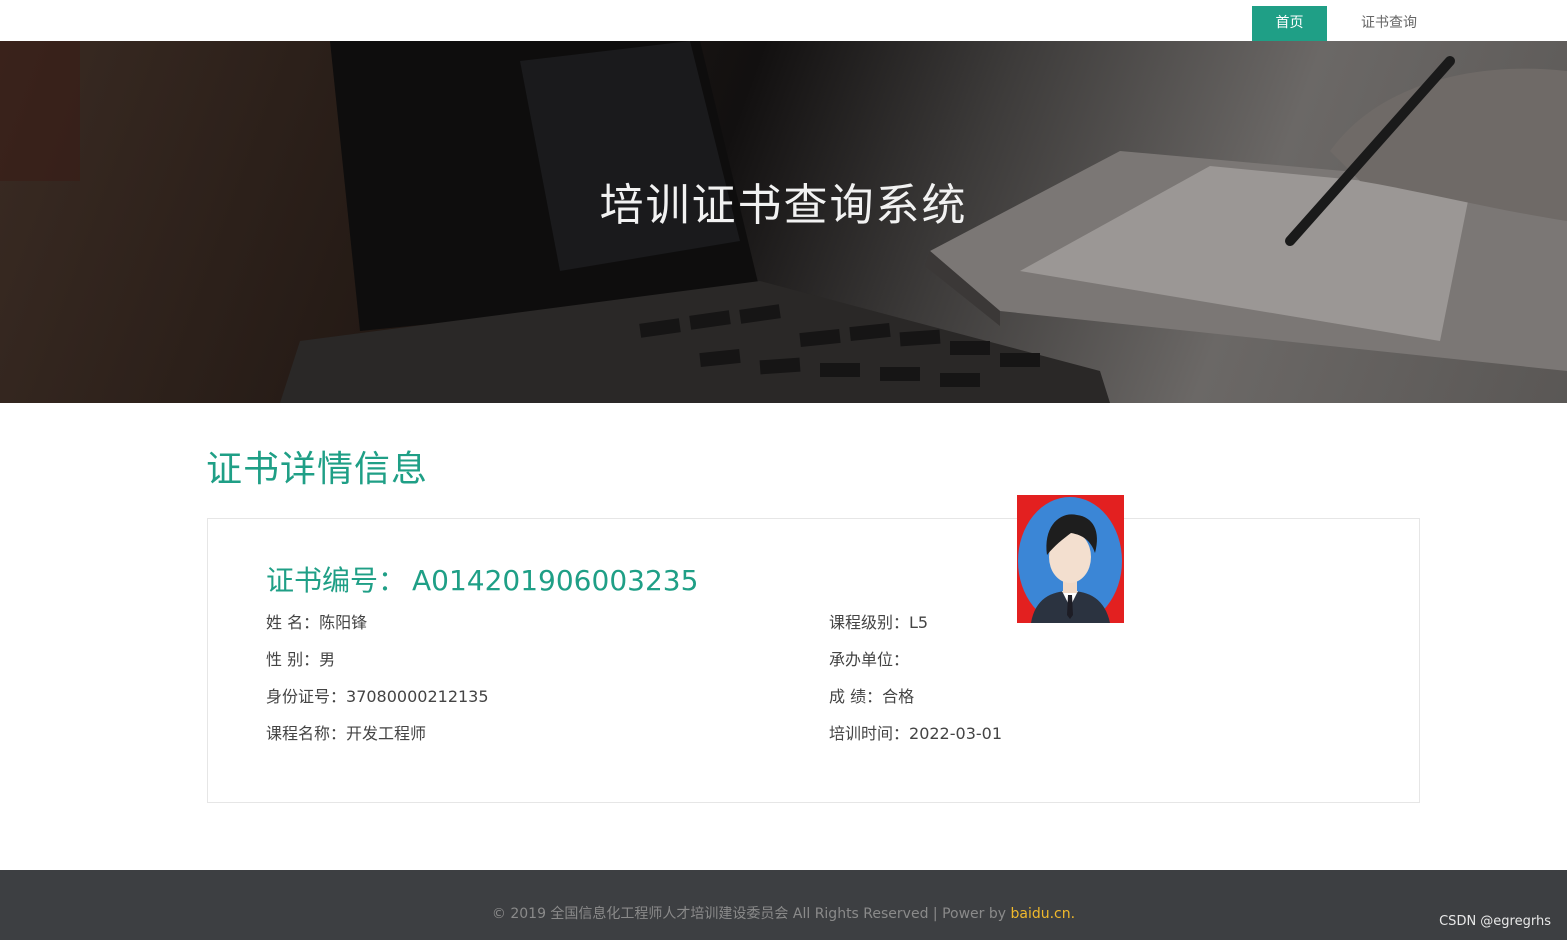 The width and height of the screenshot is (1567, 940). What do you see at coordinates (856, 696) in the screenshot?
I see `field-score-label: 成 绩：` at bounding box center [856, 696].